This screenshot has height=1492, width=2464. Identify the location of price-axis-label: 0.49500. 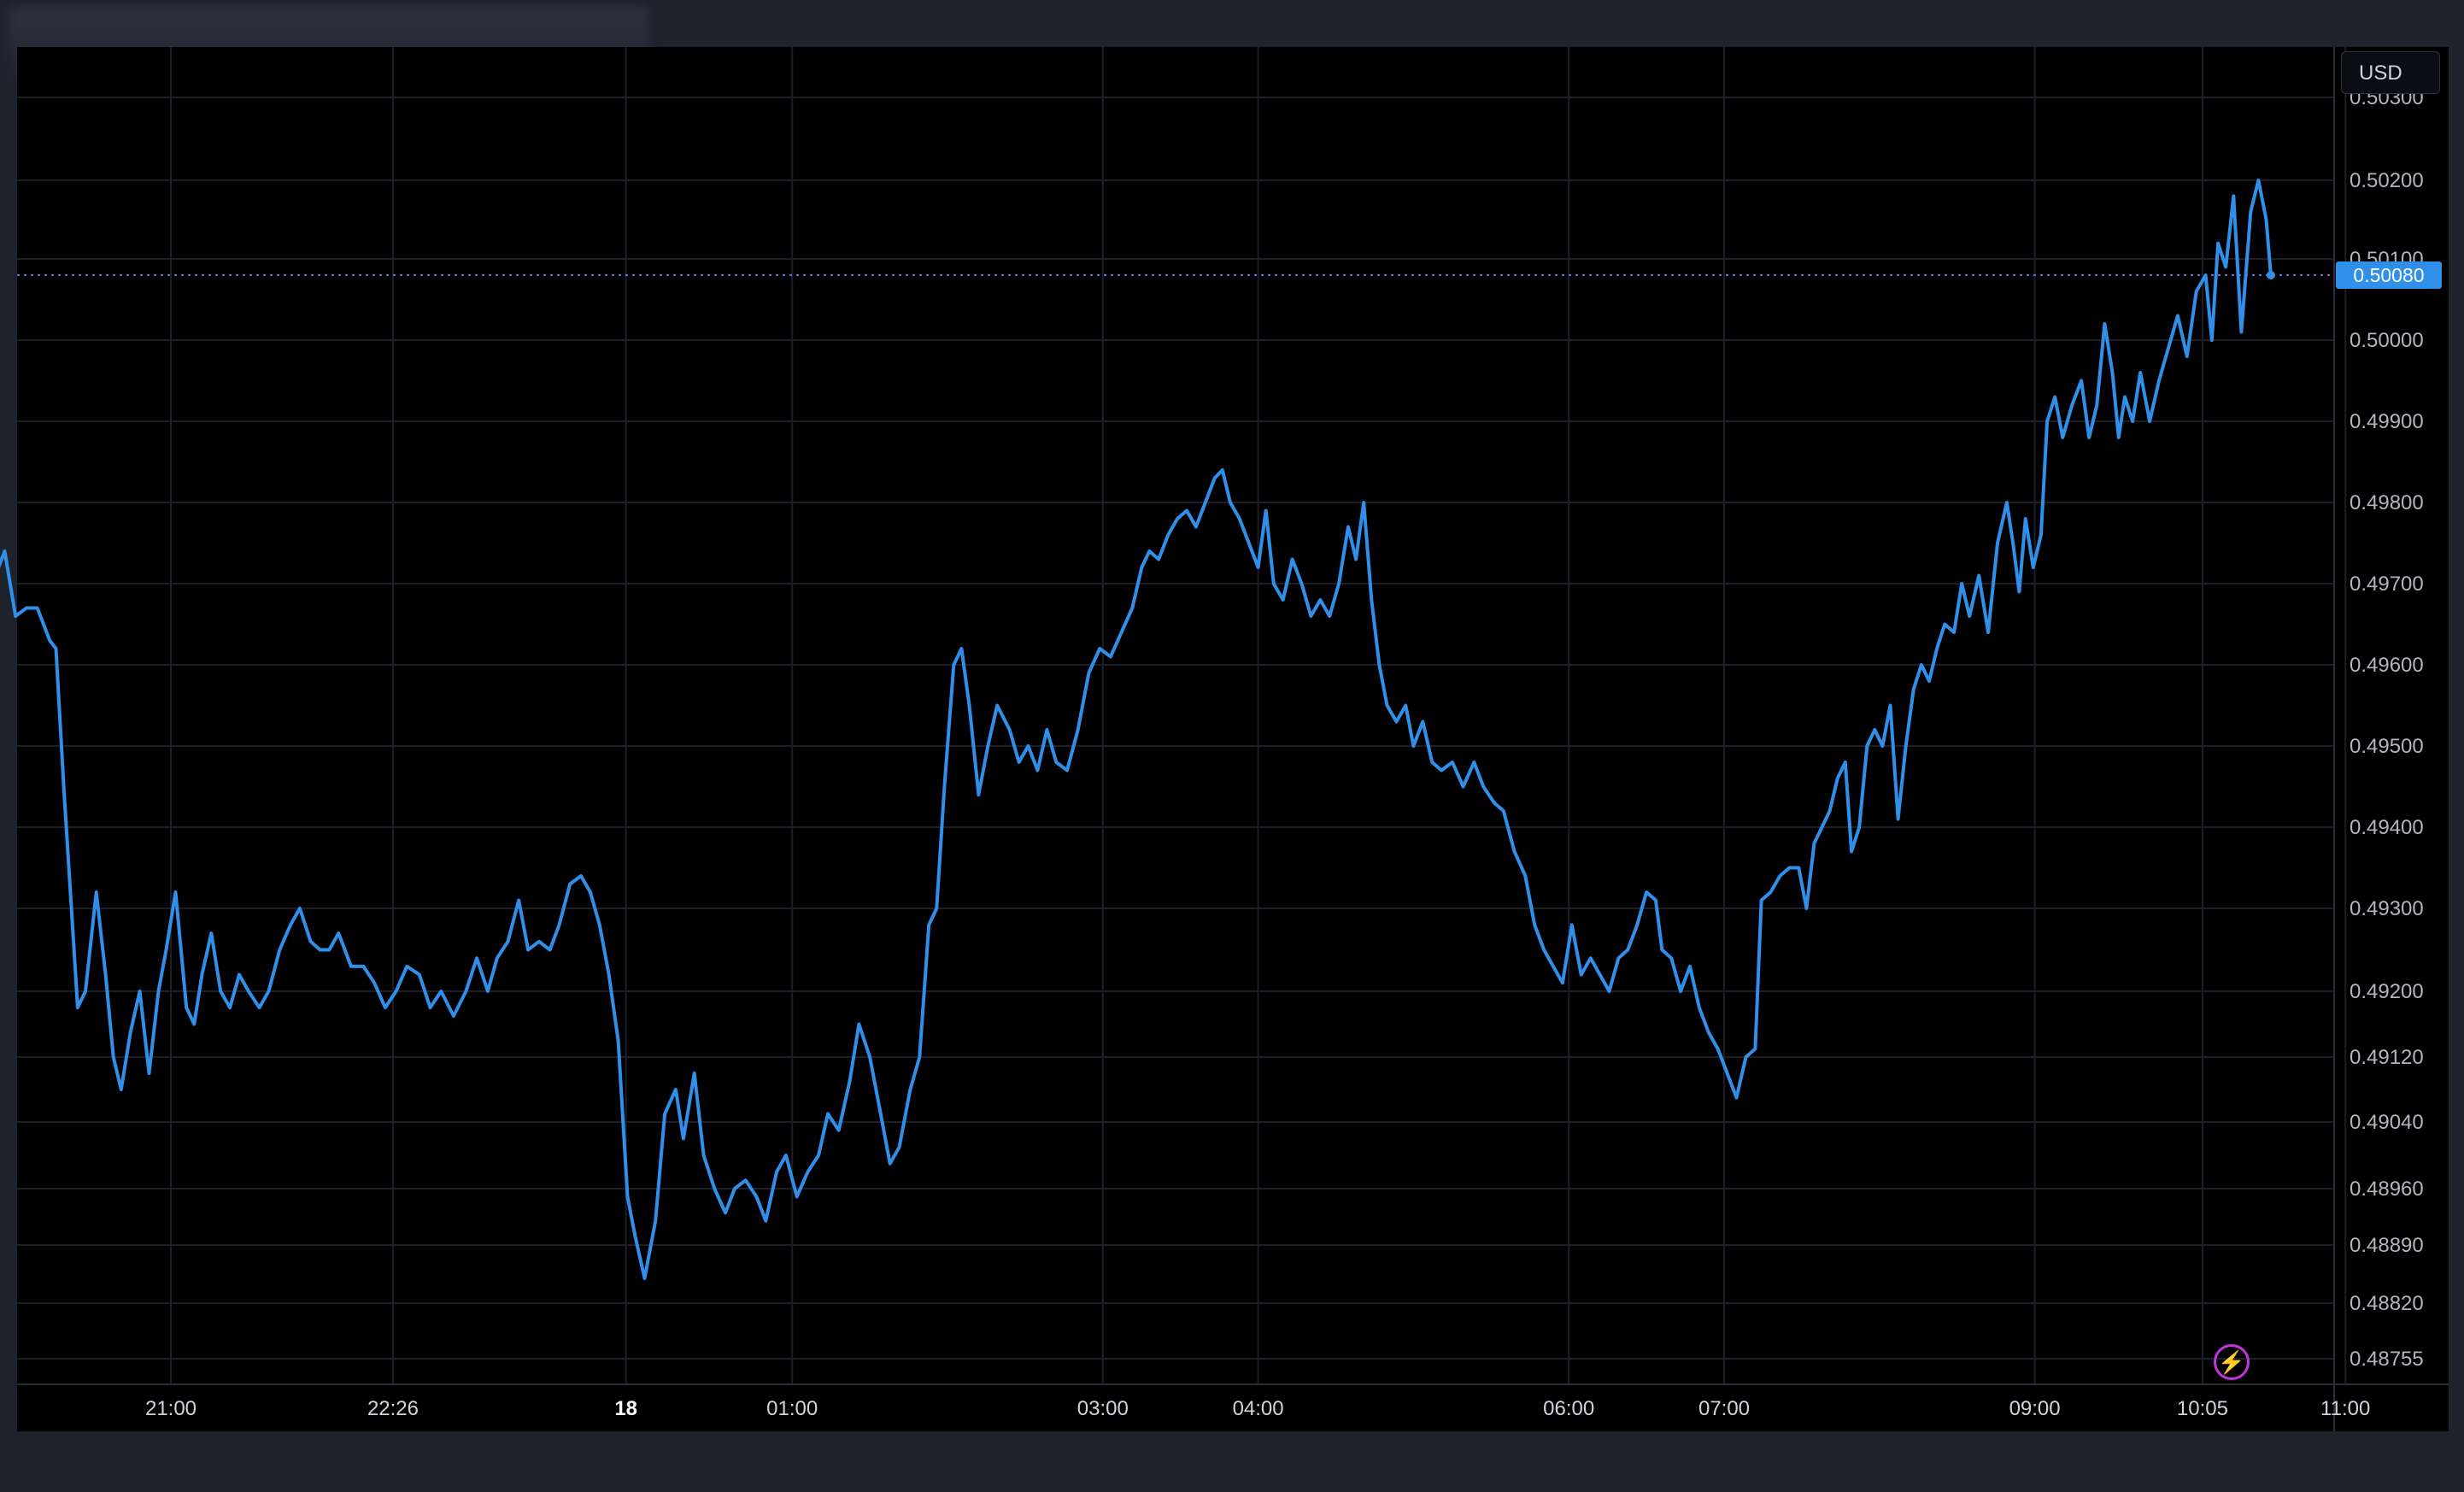
(2387, 746).